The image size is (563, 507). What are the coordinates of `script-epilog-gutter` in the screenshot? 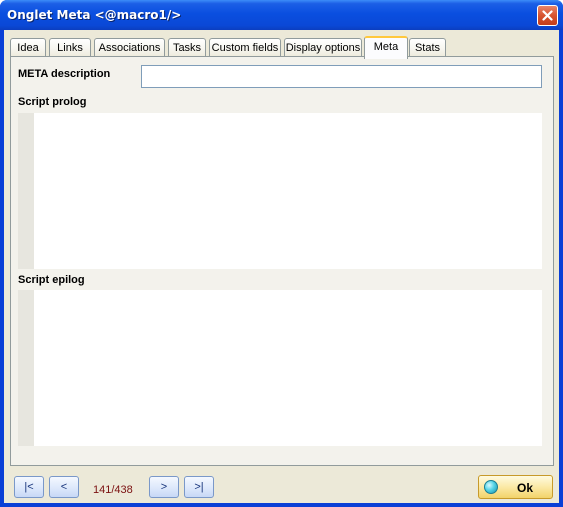 It's located at (26, 368).